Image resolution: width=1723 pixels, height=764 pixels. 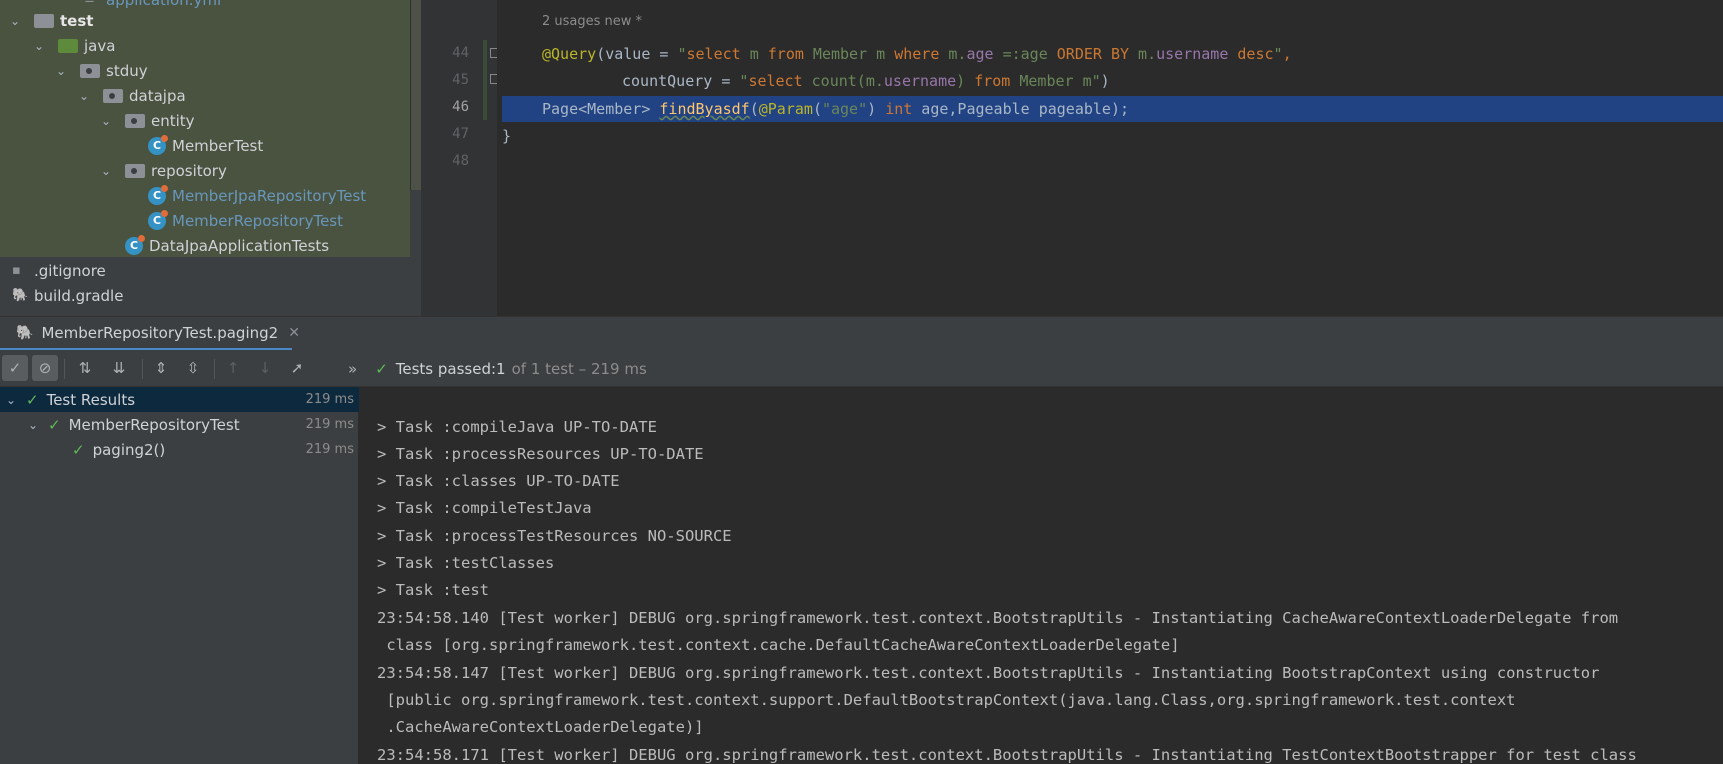 I want to click on arrow-up-icon: ↑, so click(x=233, y=368).